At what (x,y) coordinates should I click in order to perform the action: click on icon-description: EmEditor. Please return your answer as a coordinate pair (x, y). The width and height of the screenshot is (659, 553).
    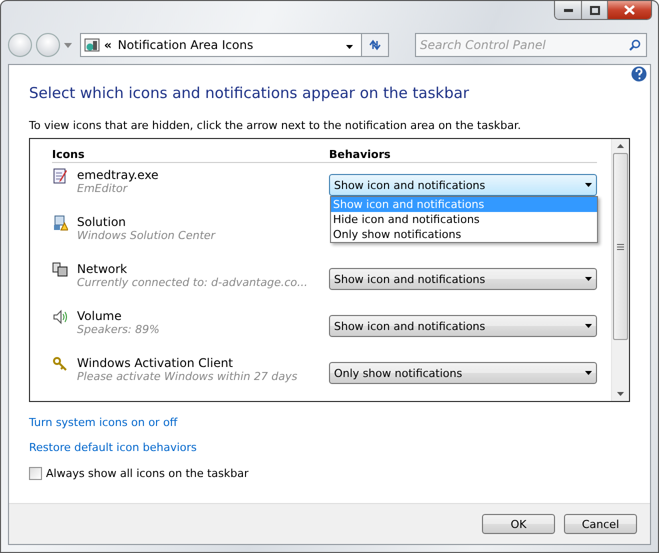
    Looking at the image, I should click on (103, 188).